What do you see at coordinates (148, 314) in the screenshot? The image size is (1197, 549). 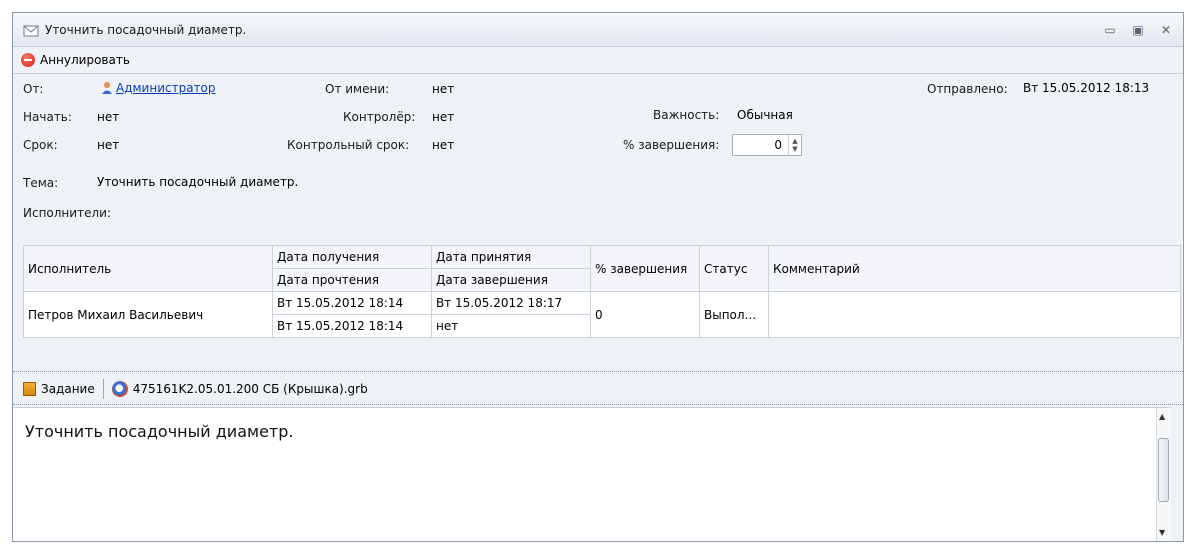 I see `cell-executor: Петров Михаил Васильевич` at bounding box center [148, 314].